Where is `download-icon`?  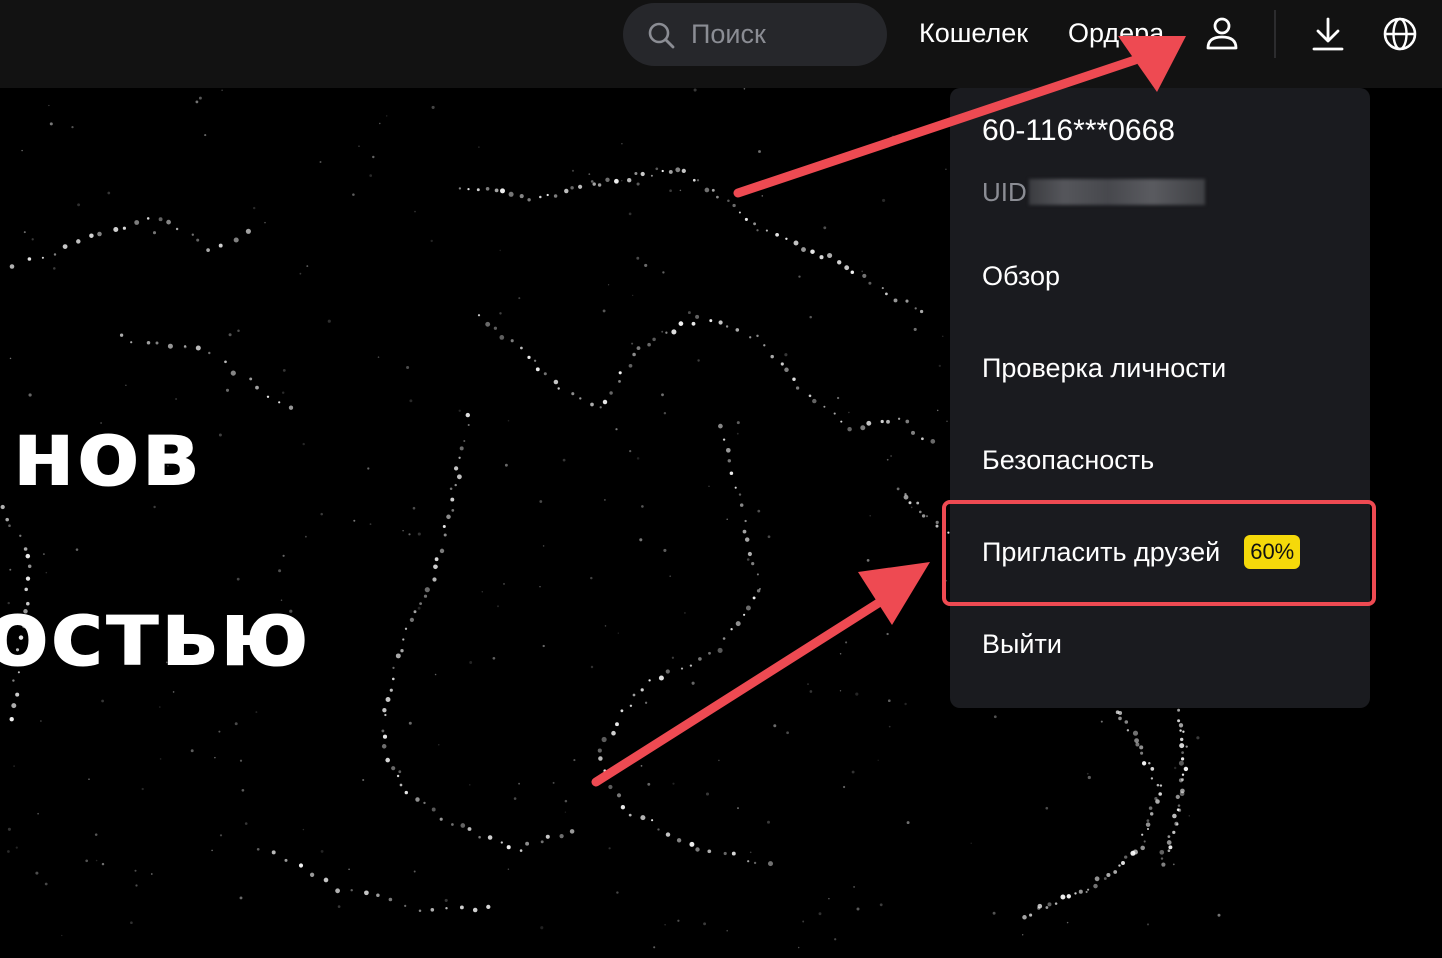 download-icon is located at coordinates (1328, 34).